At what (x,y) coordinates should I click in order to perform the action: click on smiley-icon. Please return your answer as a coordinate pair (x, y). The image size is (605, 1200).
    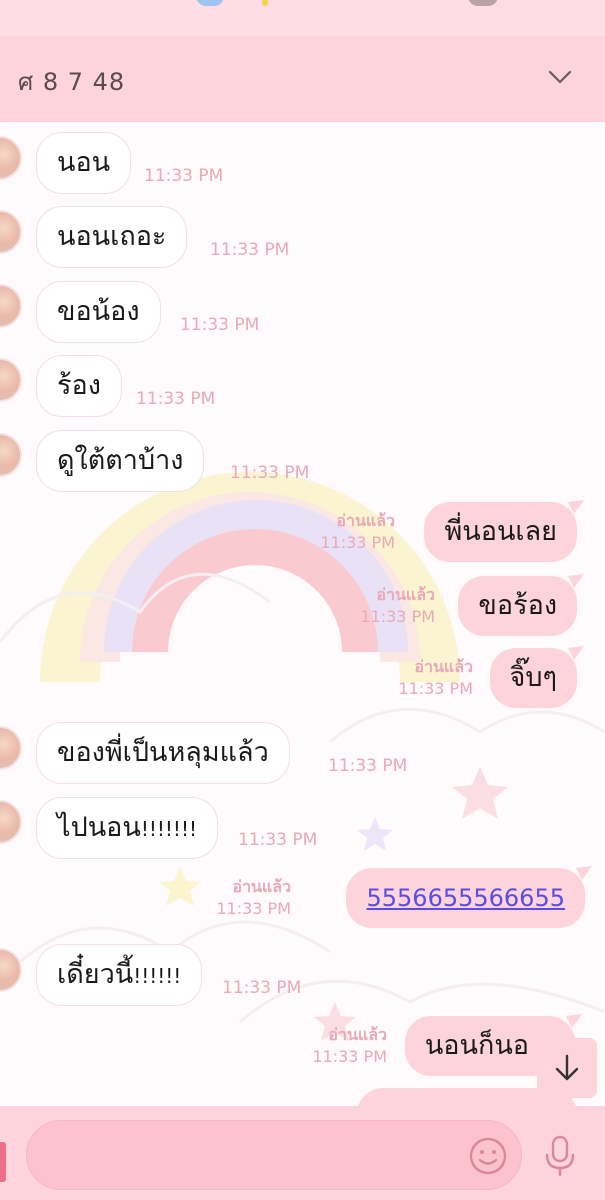
    Looking at the image, I should click on (488, 1156).